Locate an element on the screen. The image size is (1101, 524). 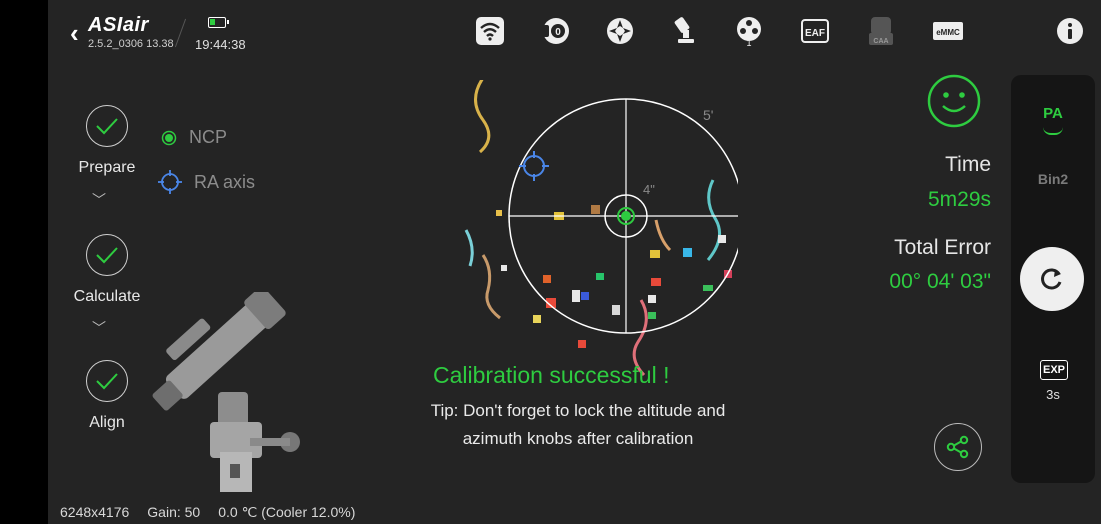
calibration-success-message: Calibration successful ! is located at coordinates (551, 375).